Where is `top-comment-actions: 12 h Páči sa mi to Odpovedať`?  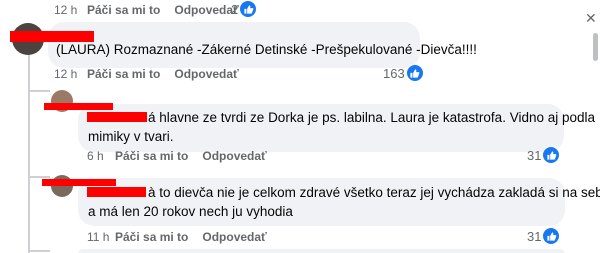
top-comment-actions: 12 h Páči sa mi to Odpovedať is located at coordinates (146, 10).